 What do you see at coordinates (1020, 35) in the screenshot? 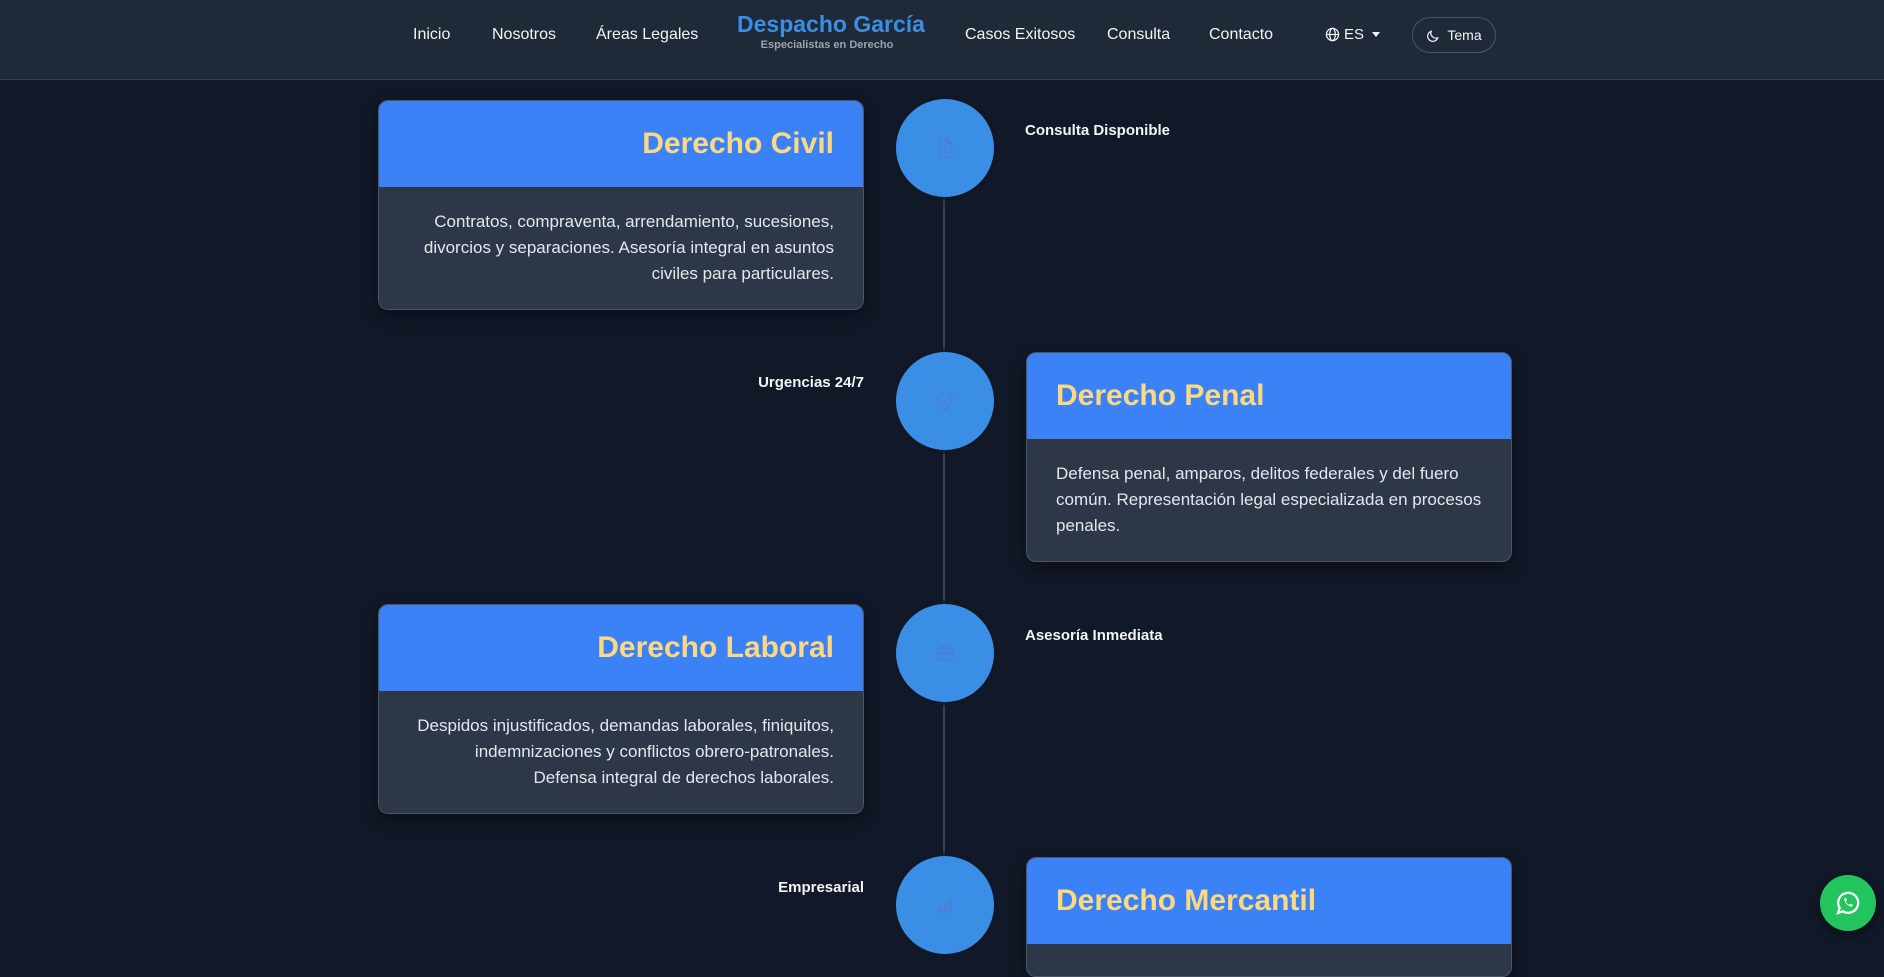
I see `nav-link-casos-exitosos: Casos Exitosos` at bounding box center [1020, 35].